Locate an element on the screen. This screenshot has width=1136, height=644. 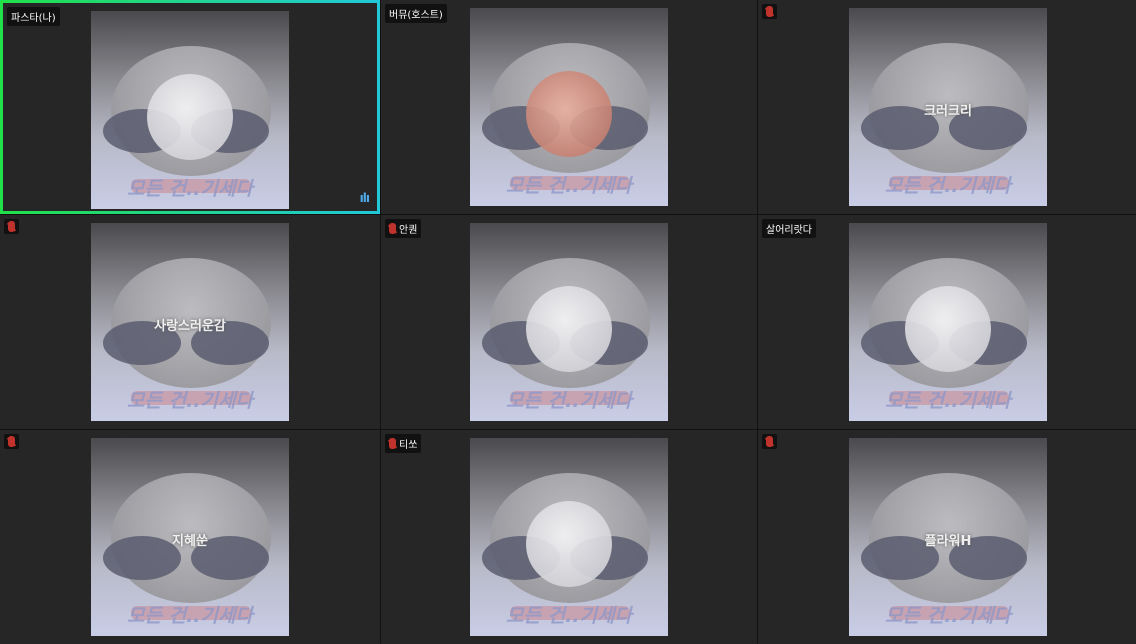
participant-name: 버뮤(호스트) is located at coordinates (416, 15).